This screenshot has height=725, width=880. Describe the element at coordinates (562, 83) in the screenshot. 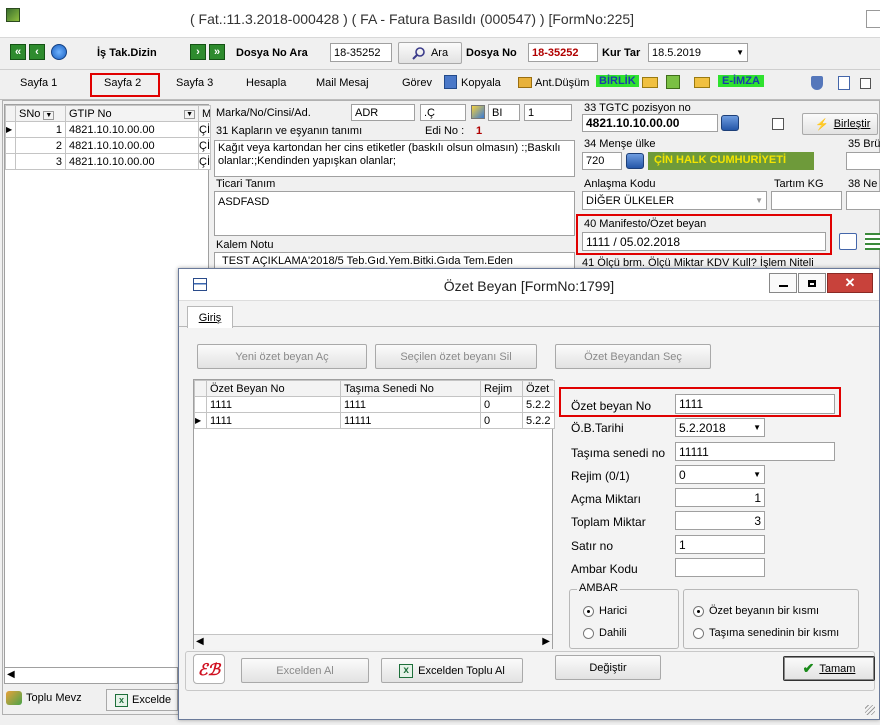

I see `tab-ant-dusum: Ant.Düşüm` at that location.